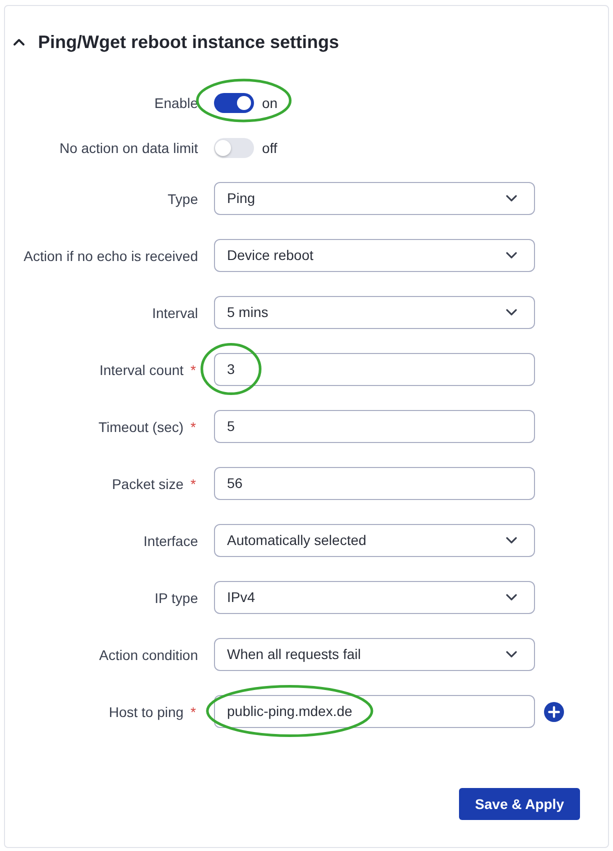  Describe the element at coordinates (374, 369) in the screenshot. I see `input-field: 3` at that location.